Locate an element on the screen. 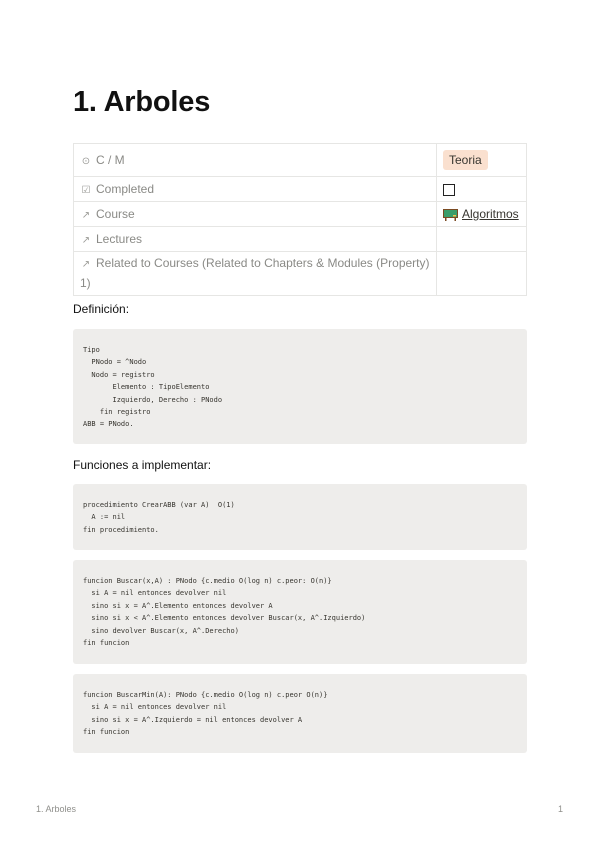 The height and width of the screenshot is (848, 599). property-key-label: Course is located at coordinates (115, 214).